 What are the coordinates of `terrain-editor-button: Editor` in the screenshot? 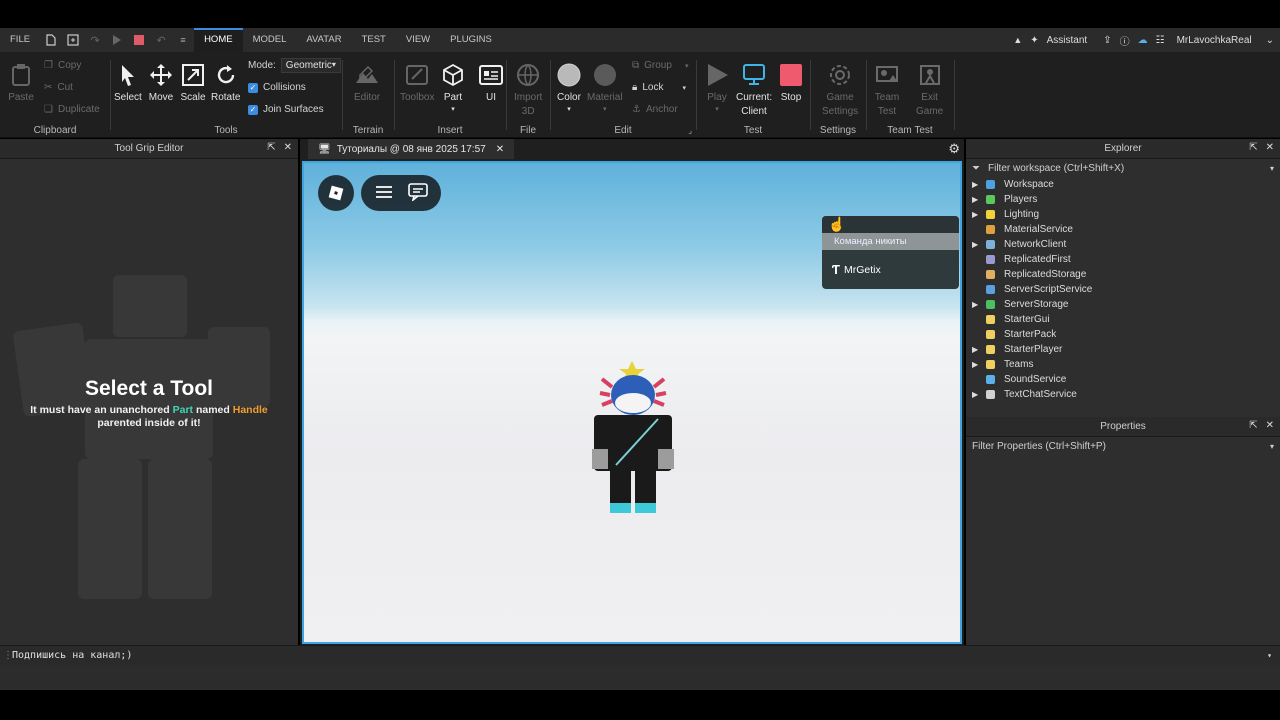 It's located at (367, 82).